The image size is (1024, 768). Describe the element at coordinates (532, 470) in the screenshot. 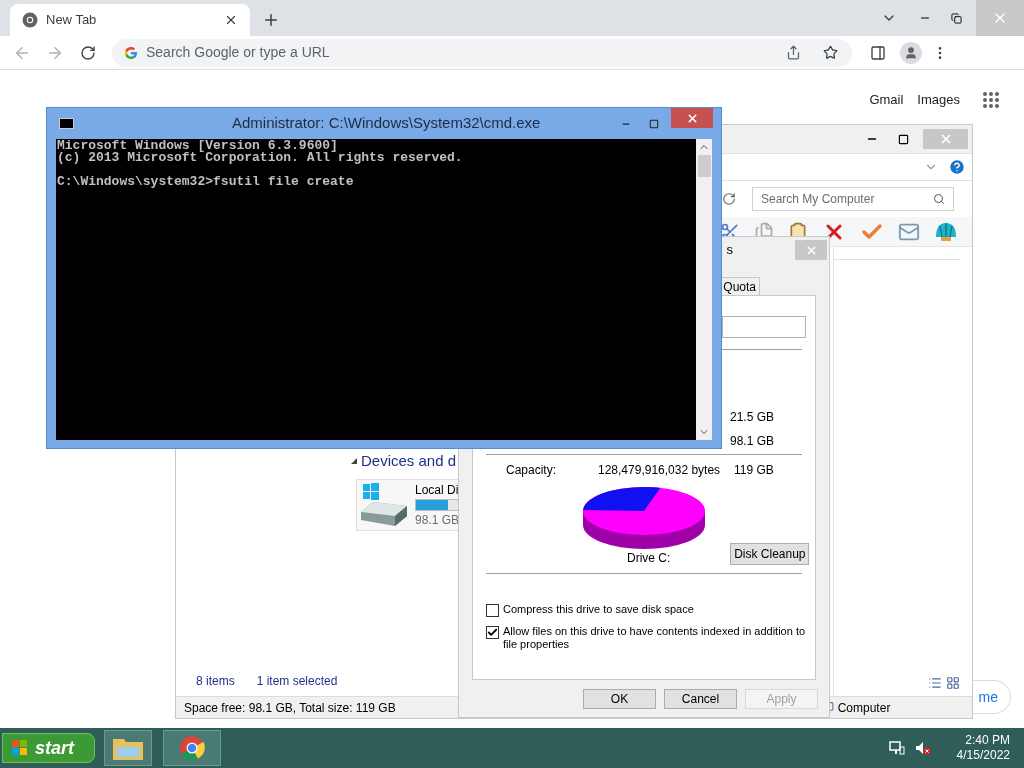

I see `capacity-label: Capacity:` at that location.